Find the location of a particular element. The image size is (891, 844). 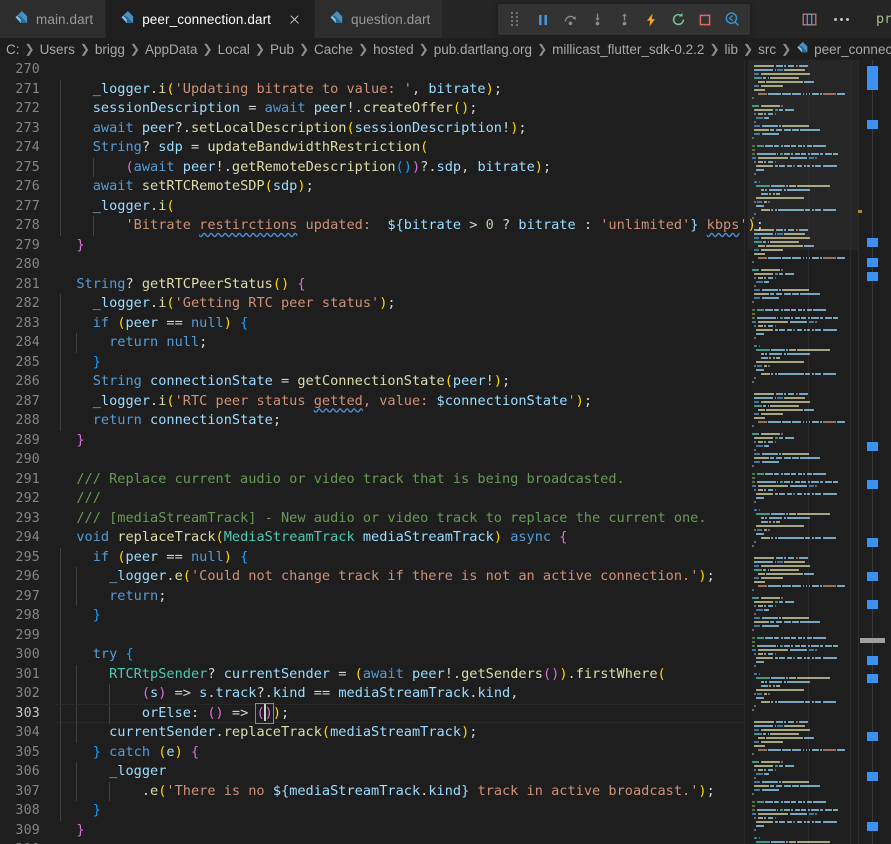

breadcrumb-item: Cache is located at coordinates (333, 49).